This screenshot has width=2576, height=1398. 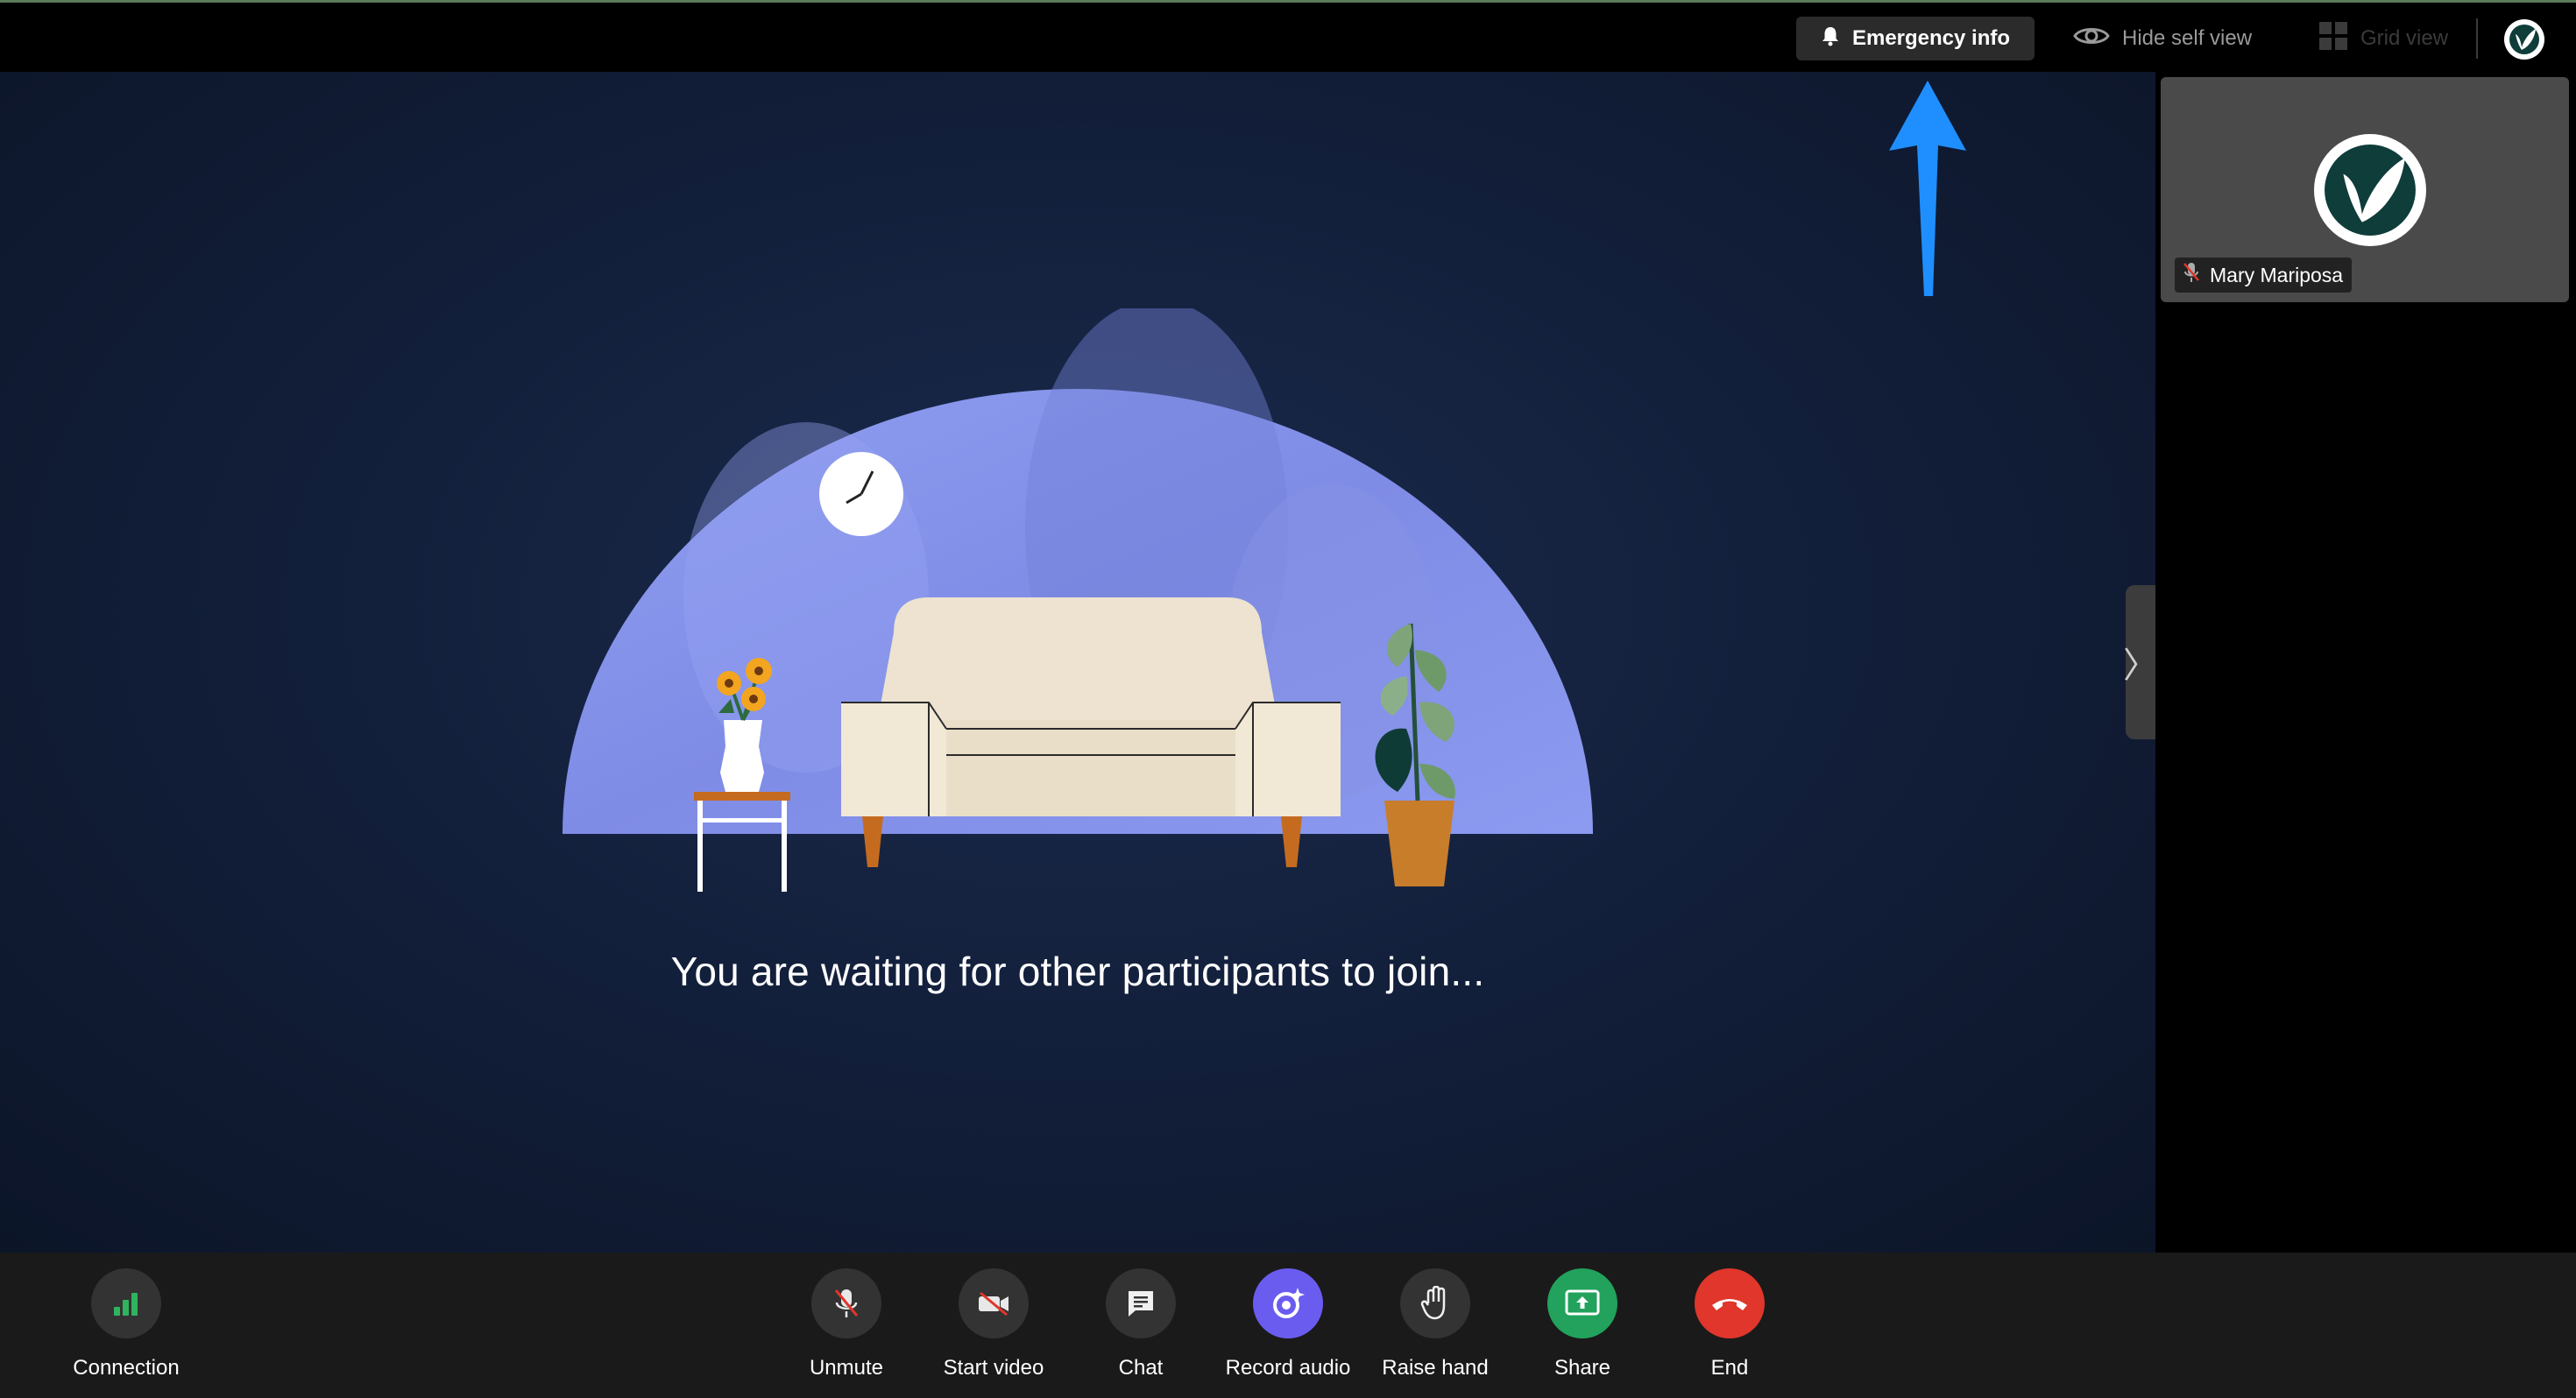 I want to click on unmute-label: Unmute, so click(x=846, y=1368).